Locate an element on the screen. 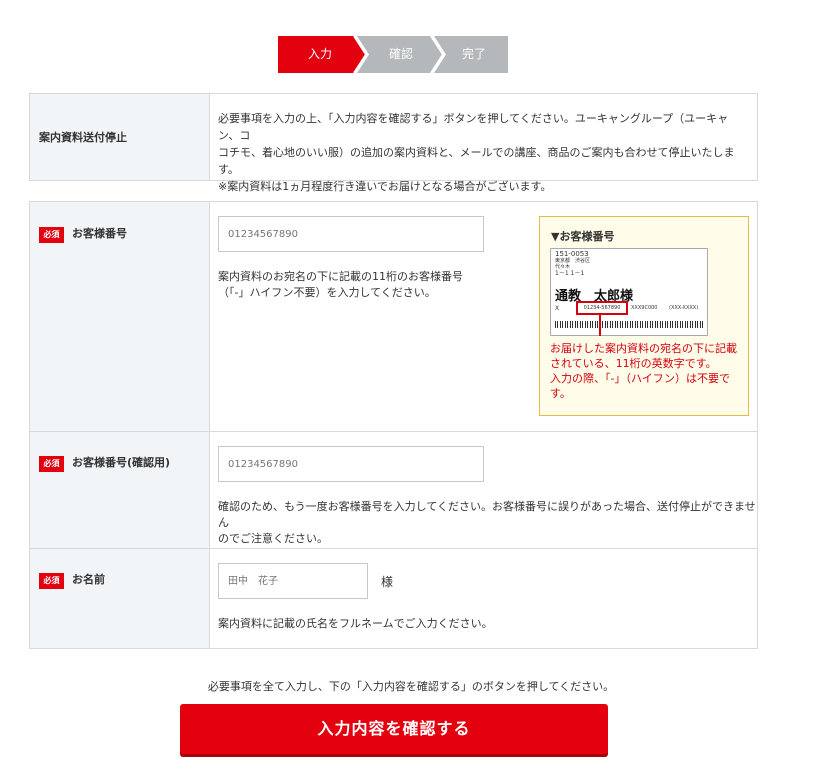 The width and height of the screenshot is (822, 780). notice-line-3: ※案内資料は1ヵ月程度行き違いでお届けとなる場合がございます。 is located at coordinates (385, 186).